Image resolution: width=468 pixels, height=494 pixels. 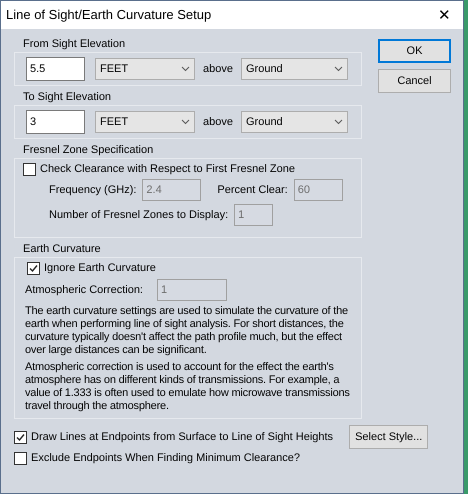 I want to click on checkbox-label: Ignore Earth Curvature, so click(x=100, y=268).